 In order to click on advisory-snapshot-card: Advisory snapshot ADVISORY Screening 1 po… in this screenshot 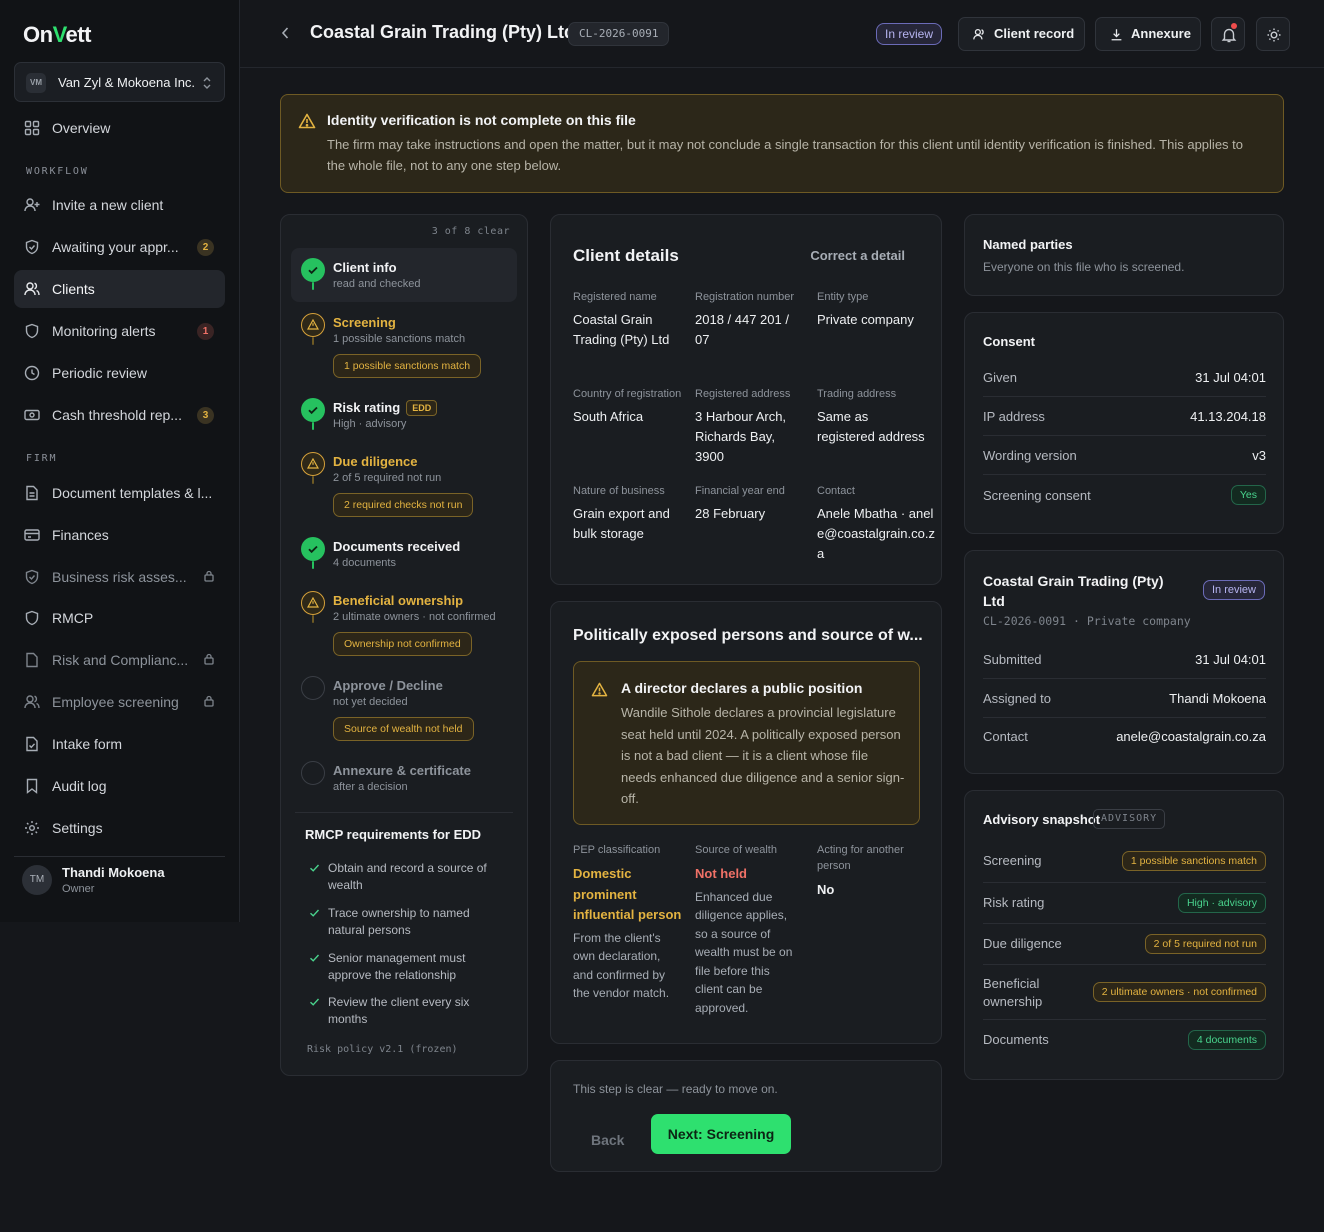, I will do `click(1124, 935)`.